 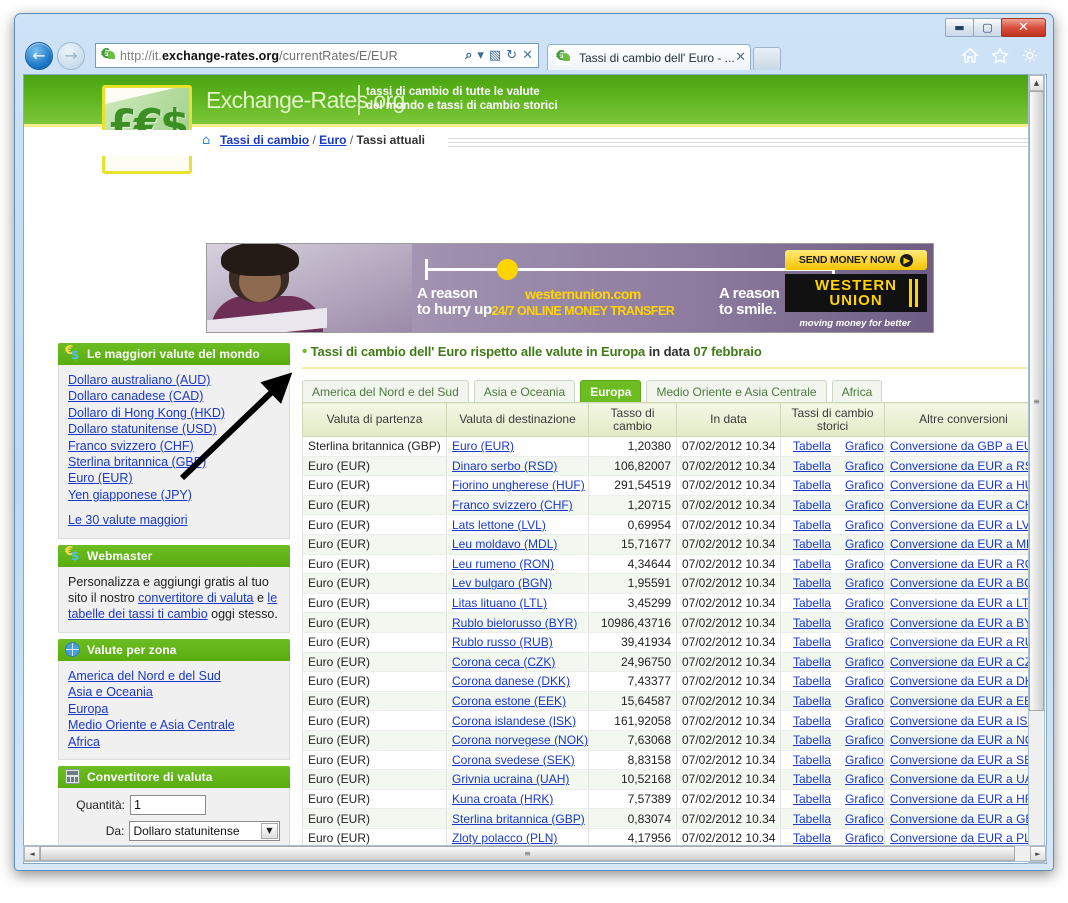 I want to click on link-conversion: Conversione da EUR a DKK, so click(x=960, y=681).